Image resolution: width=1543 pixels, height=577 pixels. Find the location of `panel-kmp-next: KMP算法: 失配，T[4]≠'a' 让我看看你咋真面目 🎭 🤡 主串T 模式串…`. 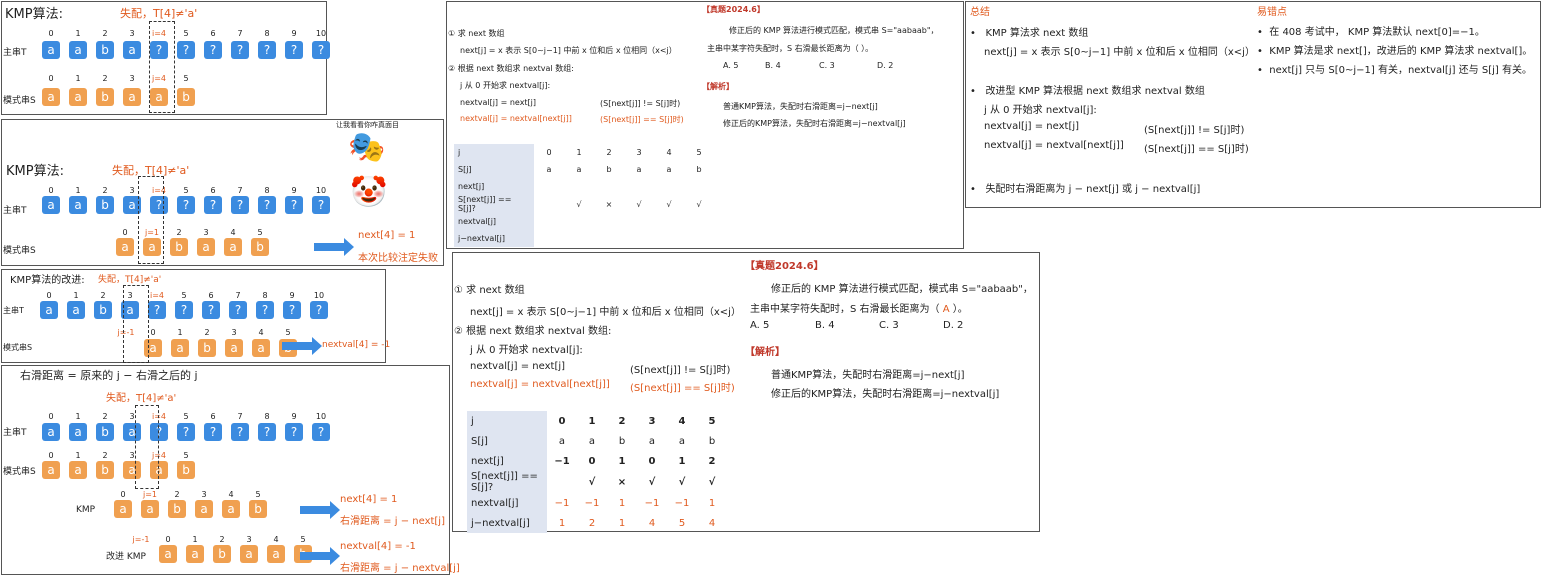

panel-kmp-next: KMP算法: 失配，T[4]≠'a' 让我看看你咋真面目 🎭 🤡 主串T 模式串… is located at coordinates (222, 192).